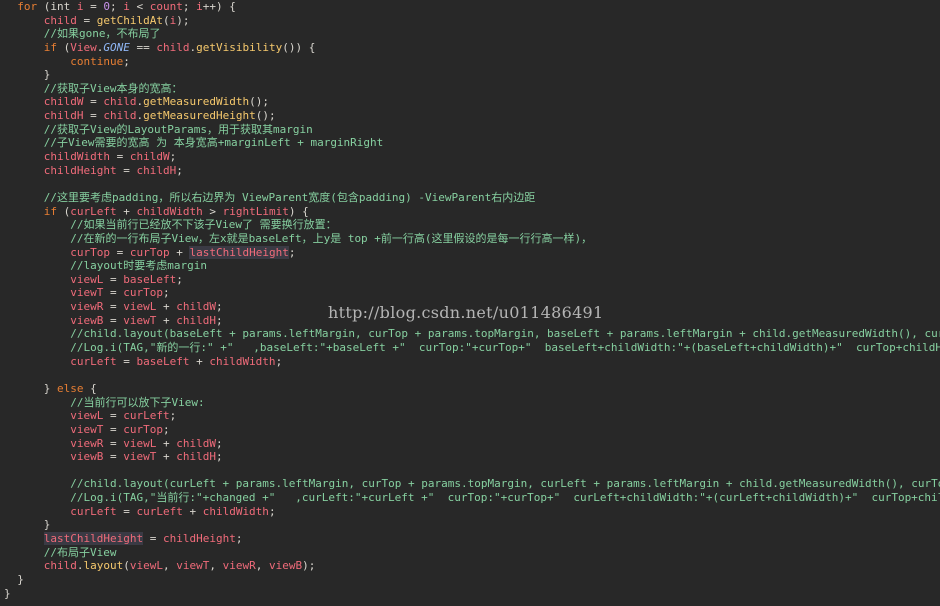  What do you see at coordinates (472, 538) in the screenshot?
I see `code-line: lastChildHeight = childHeight;` at bounding box center [472, 538].